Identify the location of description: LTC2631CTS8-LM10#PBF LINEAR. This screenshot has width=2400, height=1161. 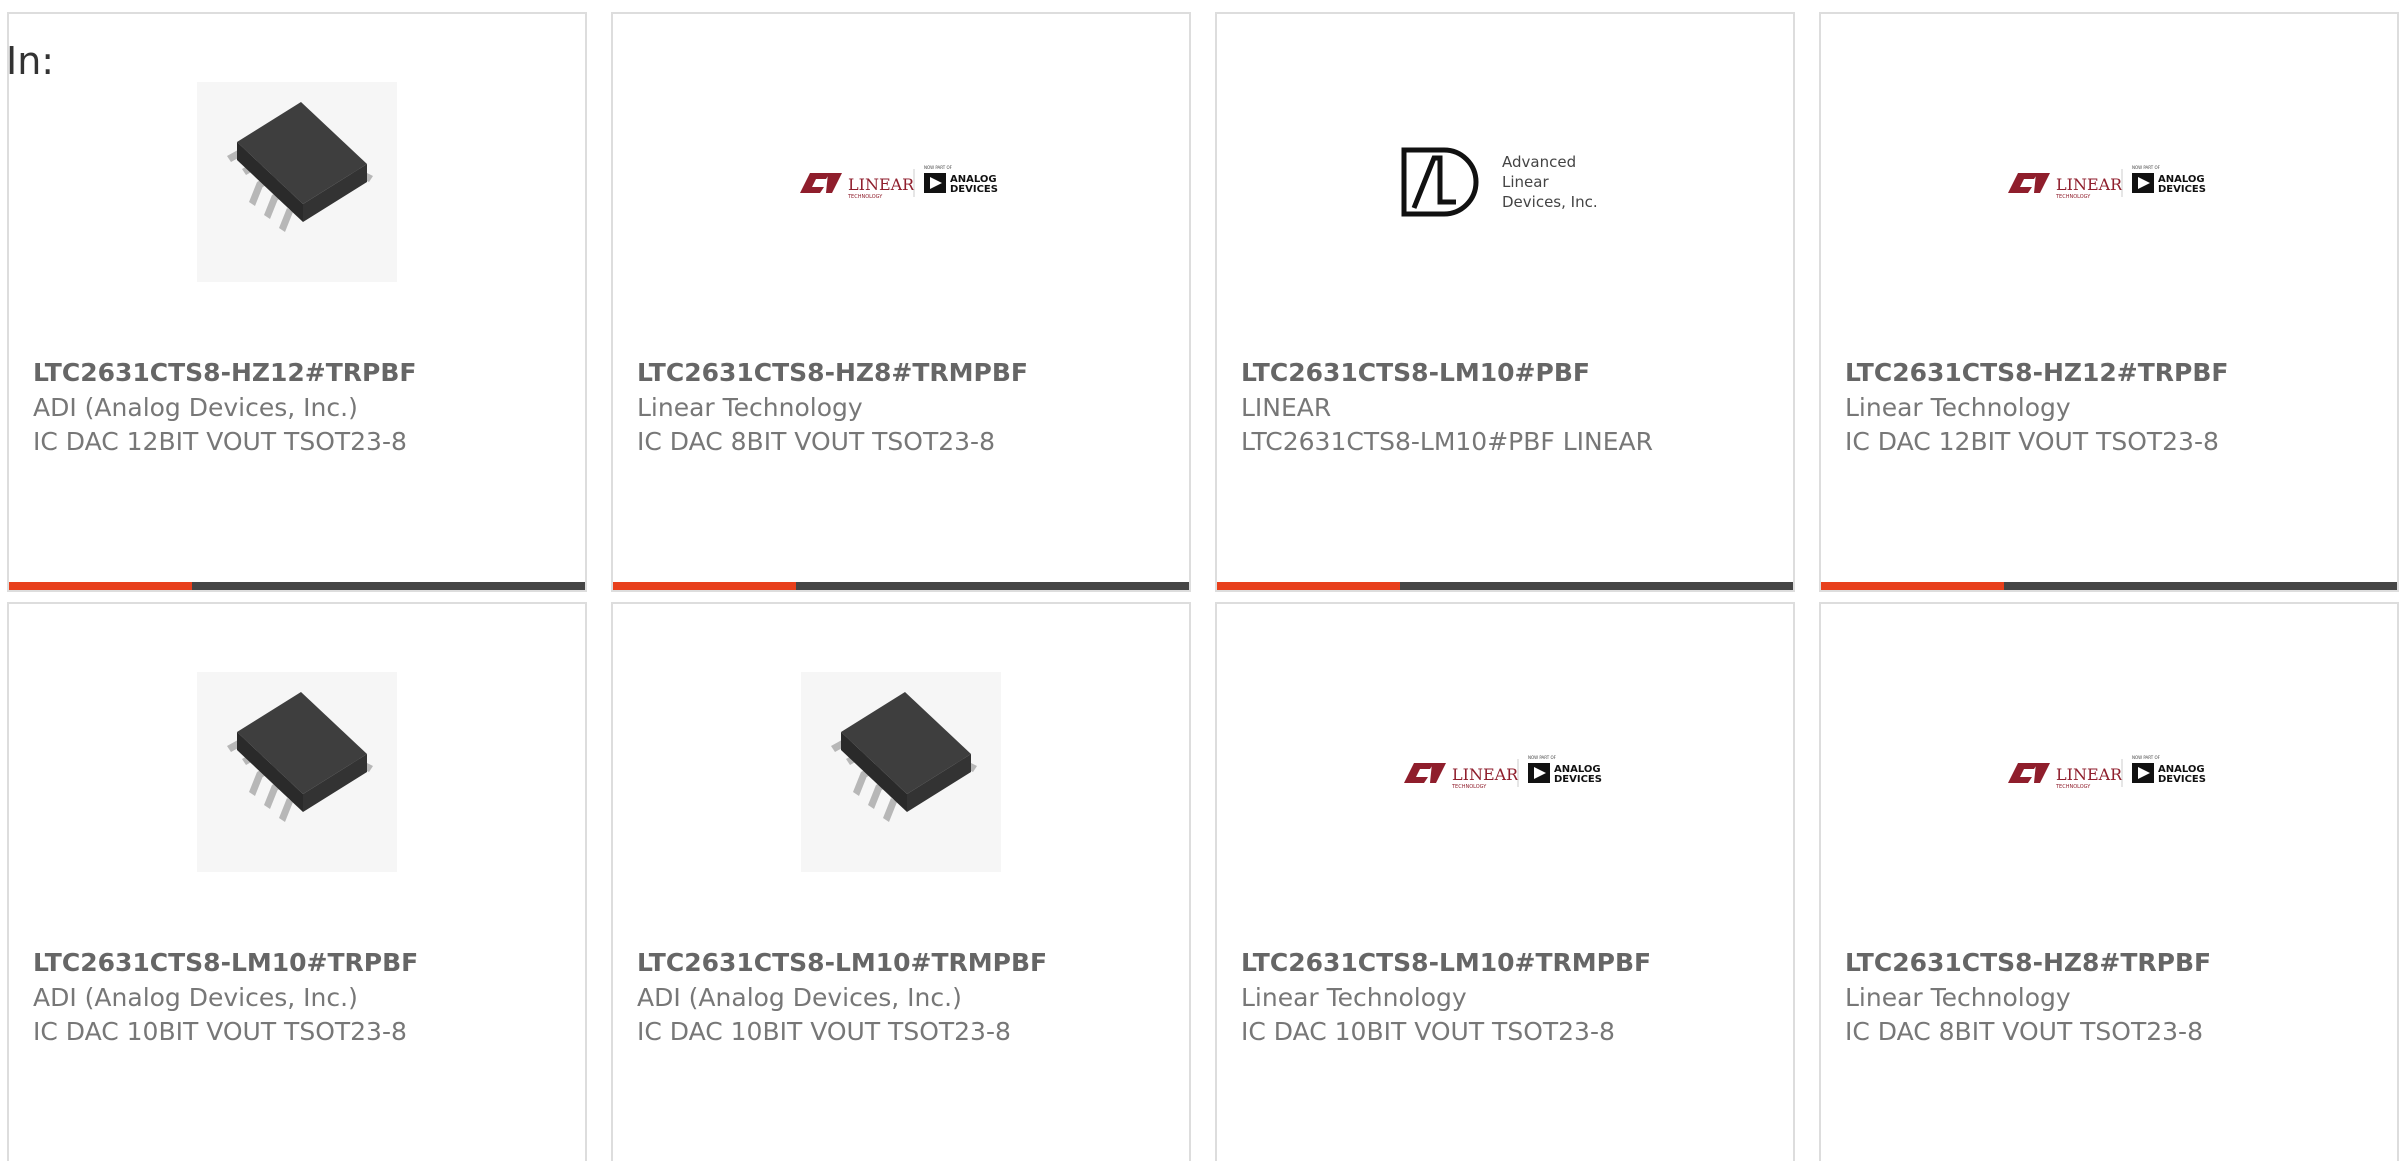
(1447, 441).